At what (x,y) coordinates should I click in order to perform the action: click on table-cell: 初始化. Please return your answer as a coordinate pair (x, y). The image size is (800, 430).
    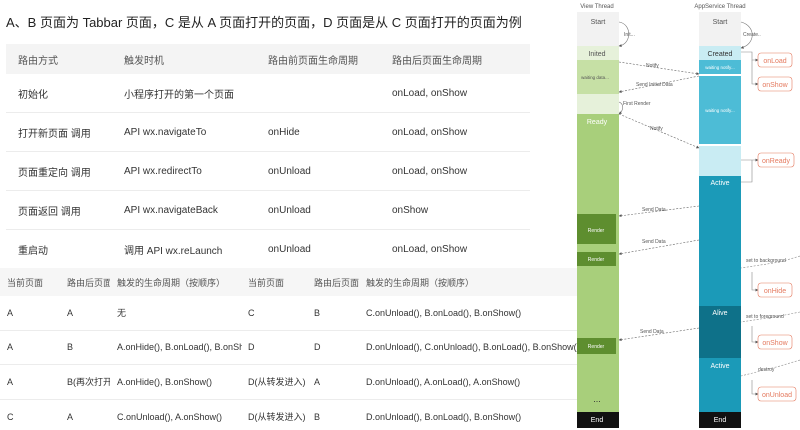
    Looking at the image, I should click on (33, 95).